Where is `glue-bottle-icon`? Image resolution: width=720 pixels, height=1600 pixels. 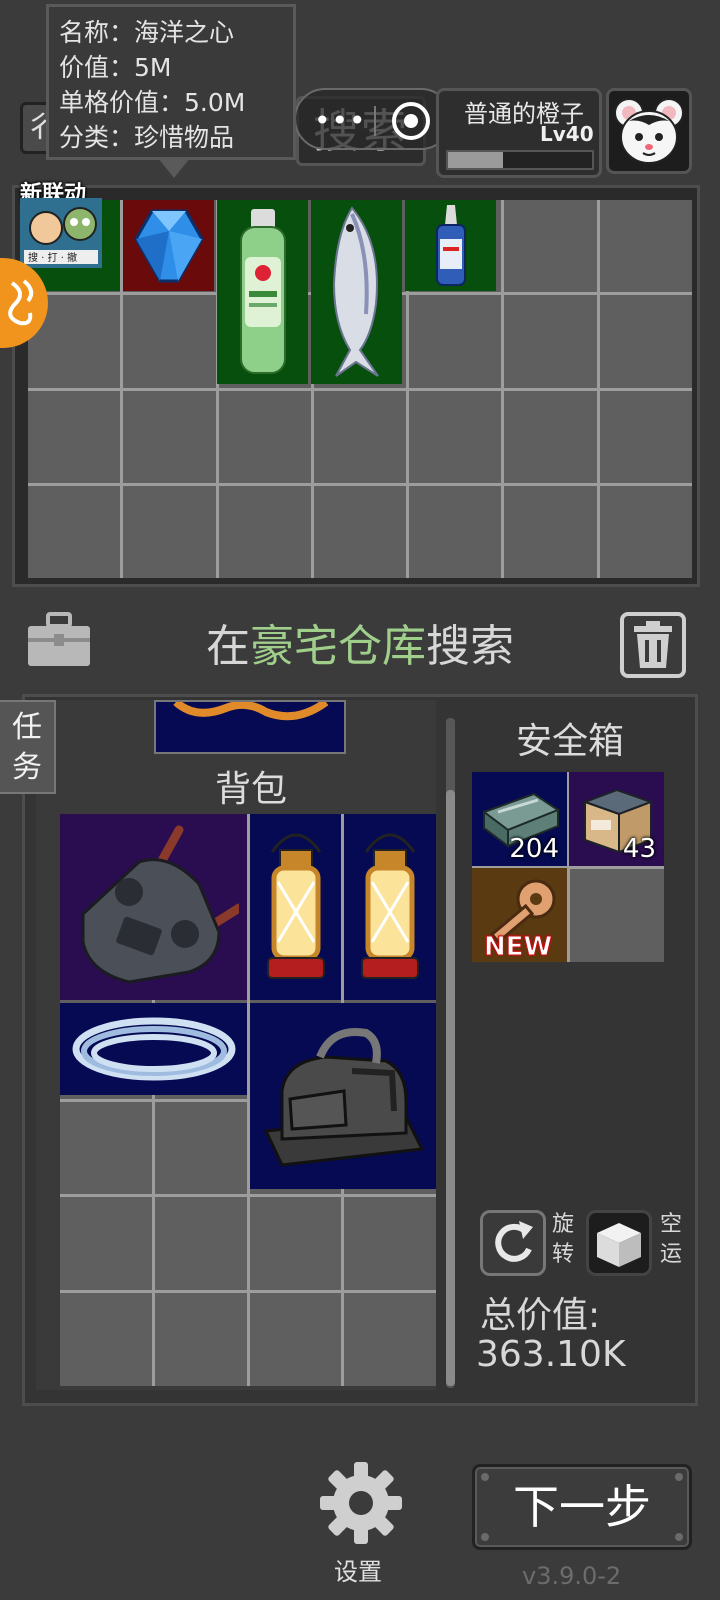
glue-bottle-icon is located at coordinates (450, 245).